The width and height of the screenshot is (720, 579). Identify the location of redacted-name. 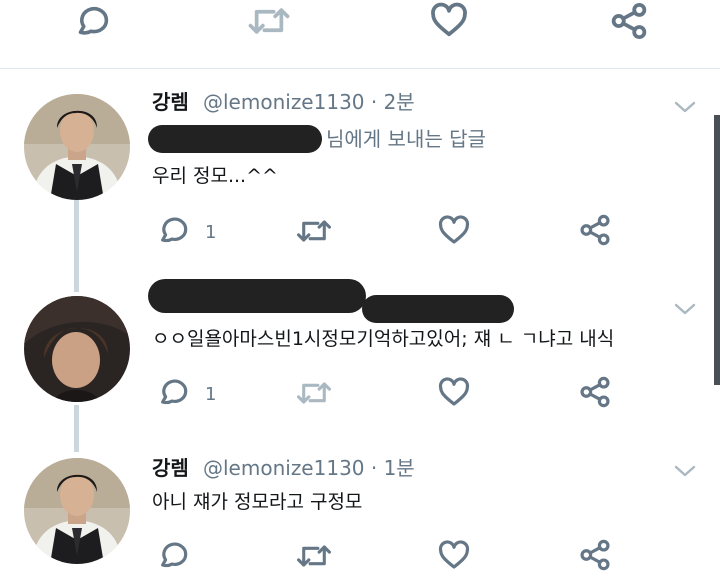
(257, 296).